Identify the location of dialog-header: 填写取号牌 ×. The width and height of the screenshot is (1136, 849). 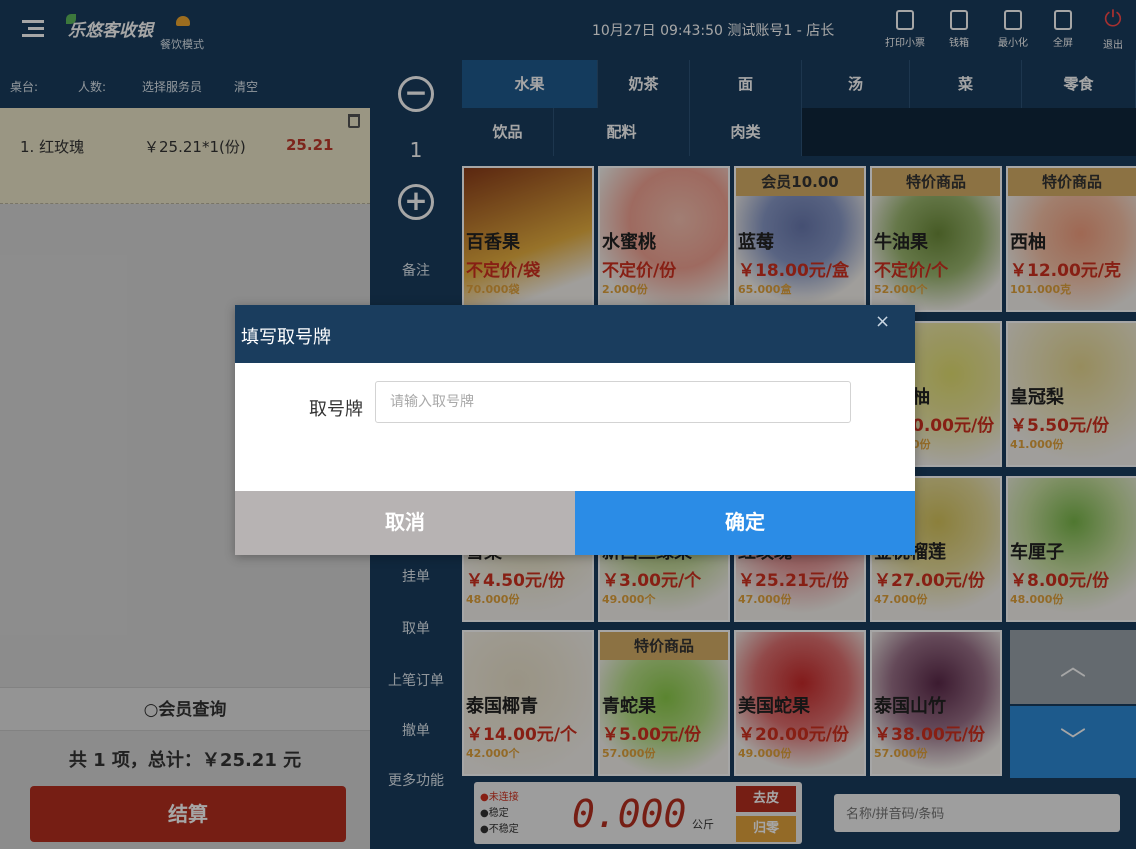
(575, 334).